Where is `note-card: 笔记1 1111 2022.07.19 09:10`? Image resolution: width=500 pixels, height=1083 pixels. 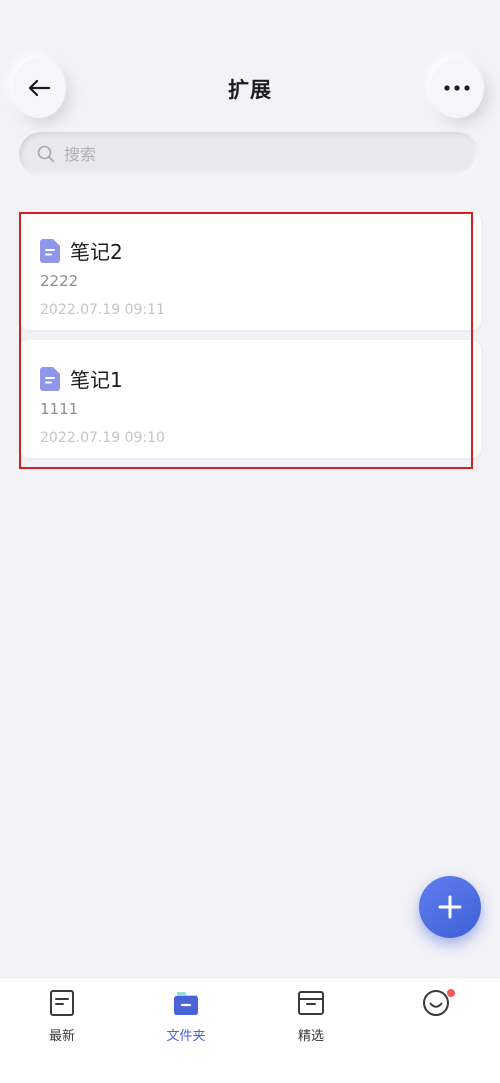 note-card: 笔记1 1111 2022.07.19 09:10 is located at coordinates (250, 399).